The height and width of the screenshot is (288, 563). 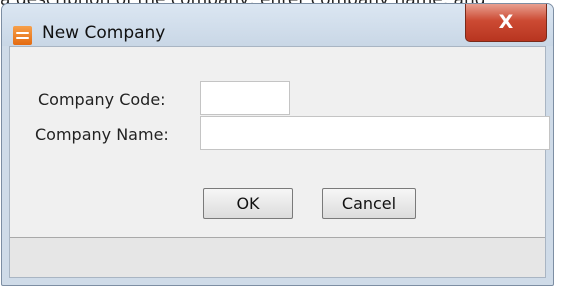 What do you see at coordinates (104, 33) in the screenshot?
I see `dialog-title: New Company` at bounding box center [104, 33].